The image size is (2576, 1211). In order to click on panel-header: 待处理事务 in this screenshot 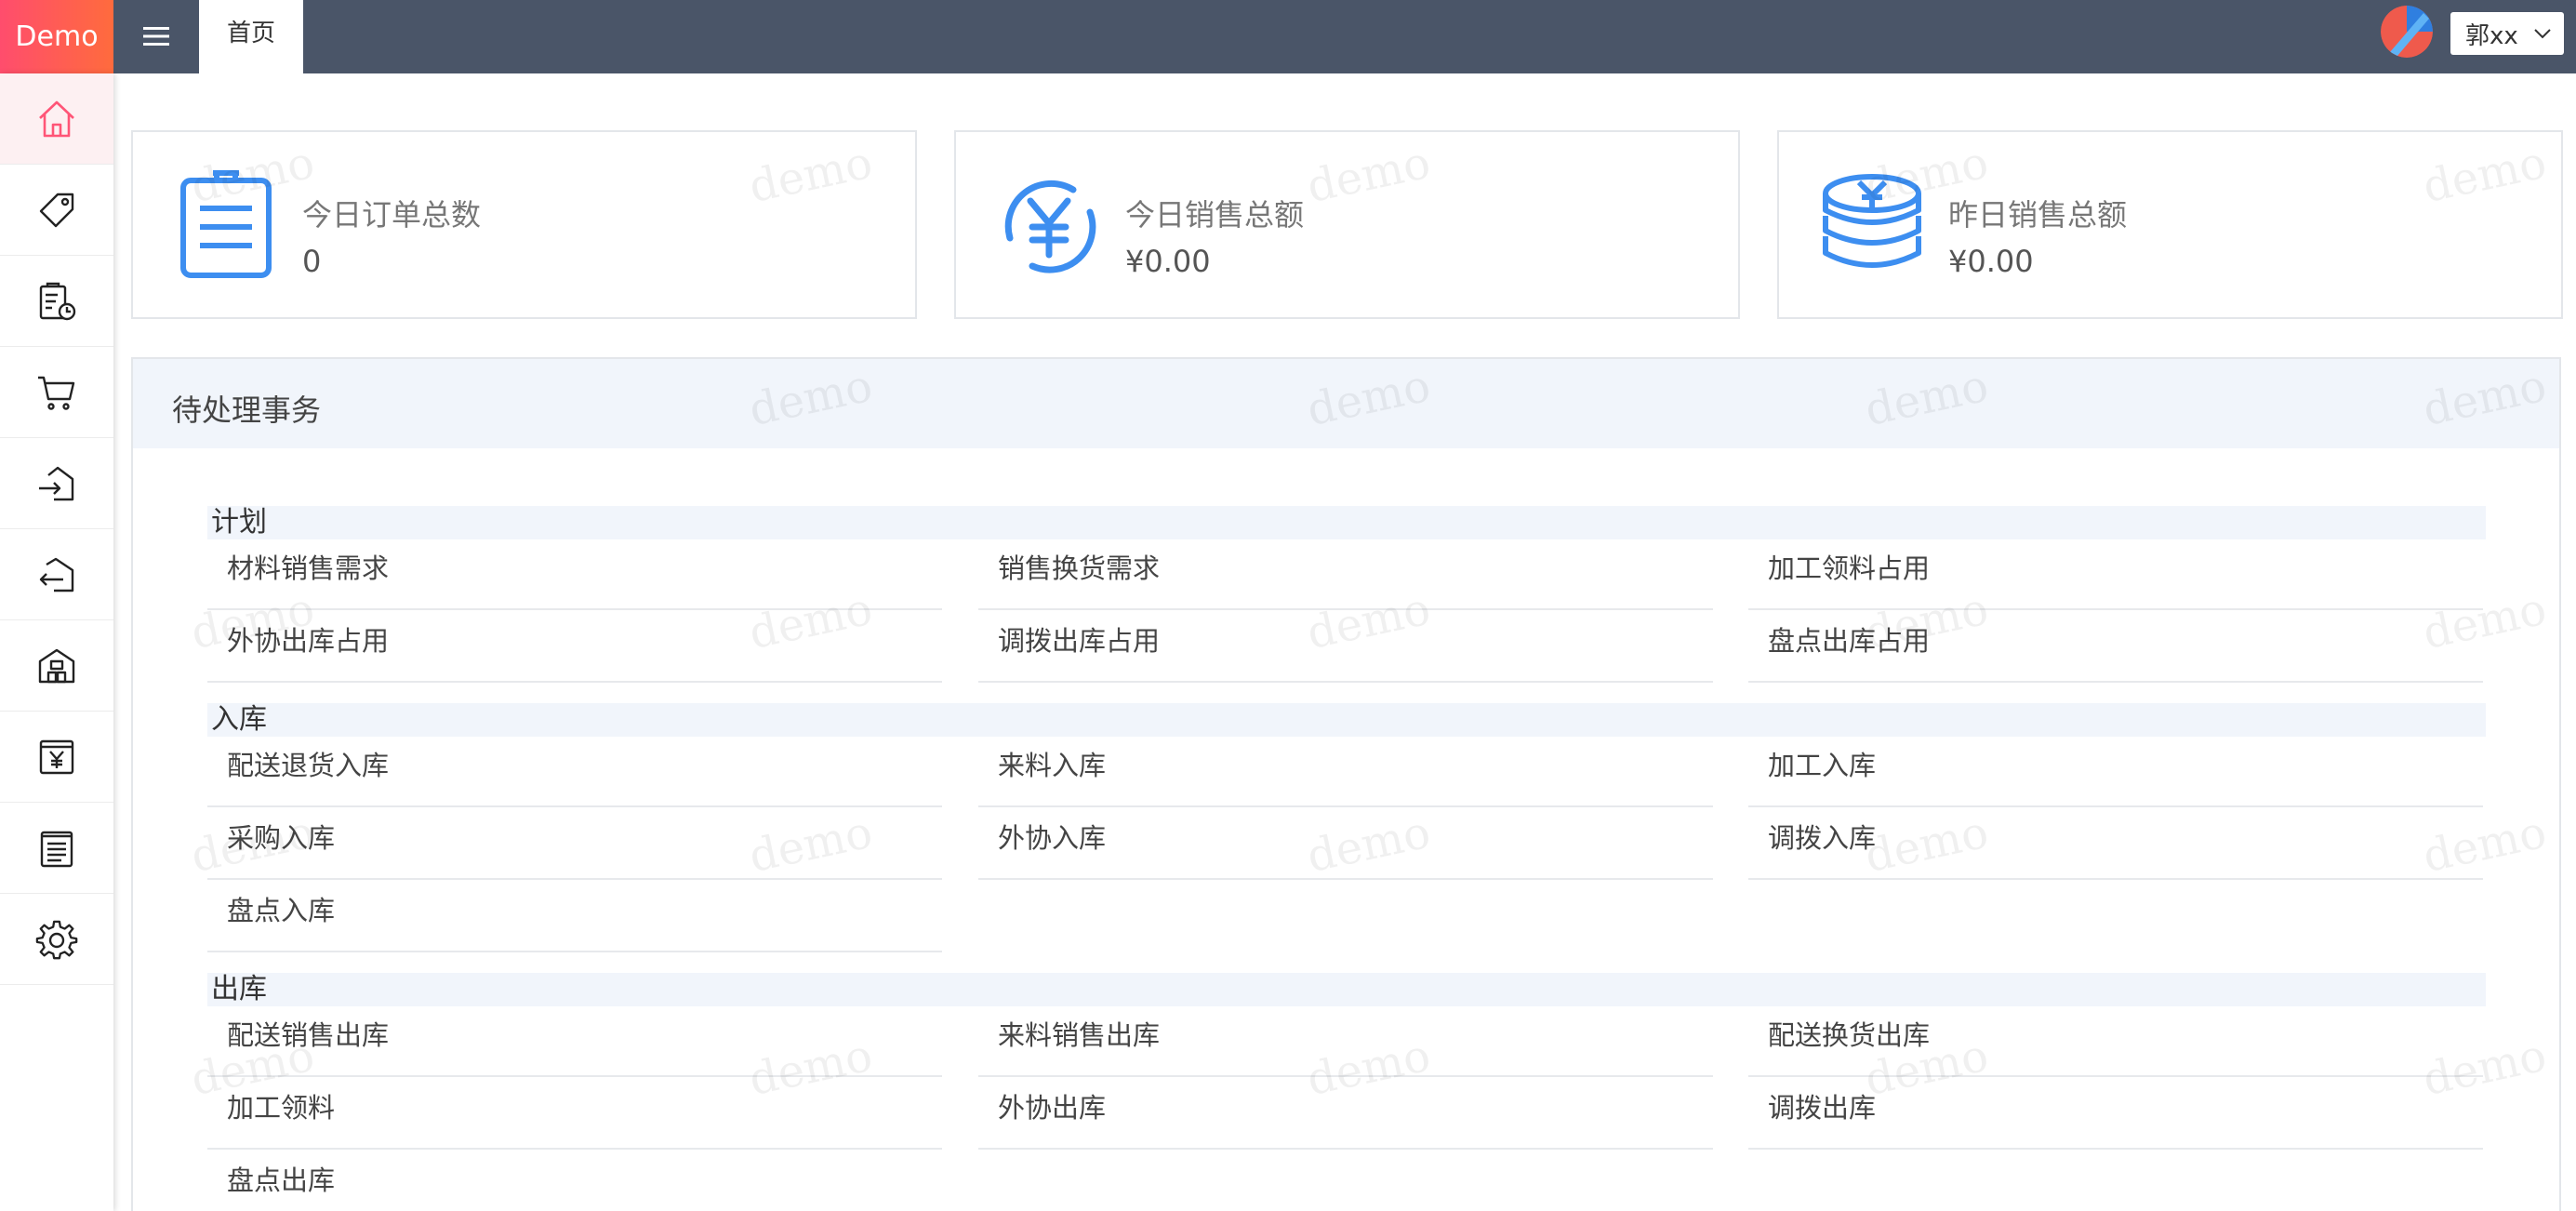, I will do `click(1346, 403)`.